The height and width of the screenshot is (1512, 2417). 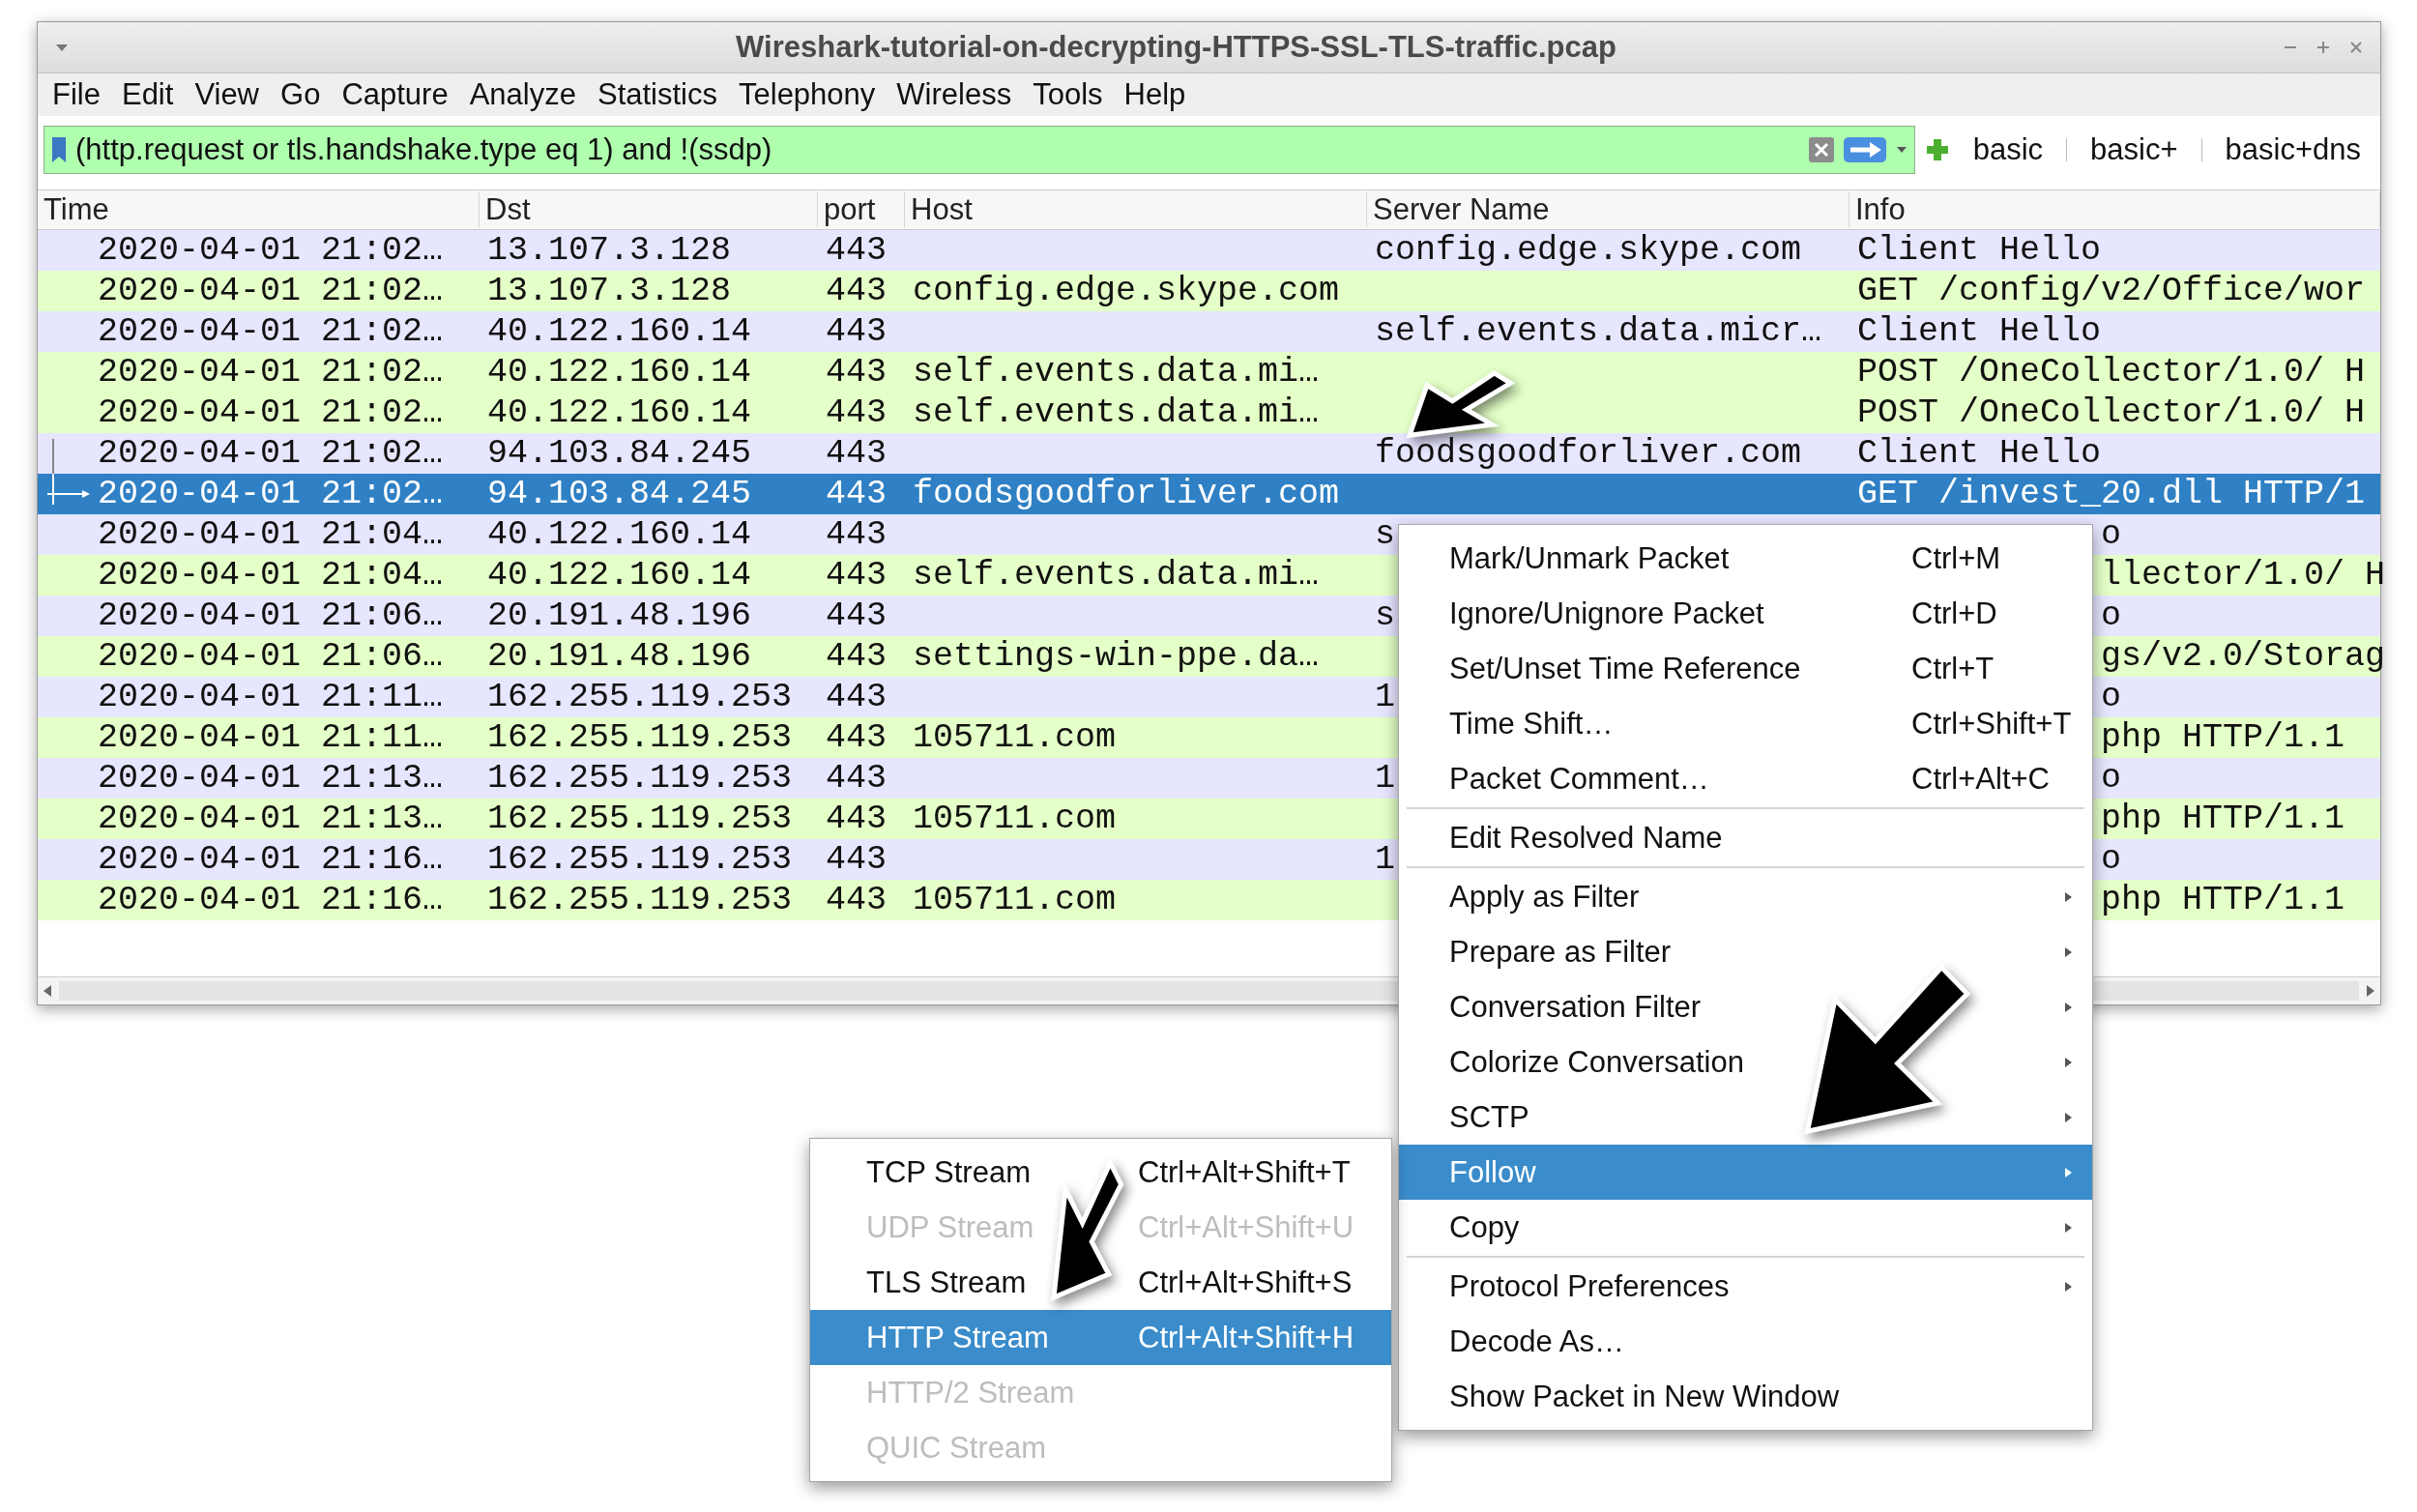 What do you see at coordinates (1608, 209) in the screenshot?
I see `column-header: Server Name` at bounding box center [1608, 209].